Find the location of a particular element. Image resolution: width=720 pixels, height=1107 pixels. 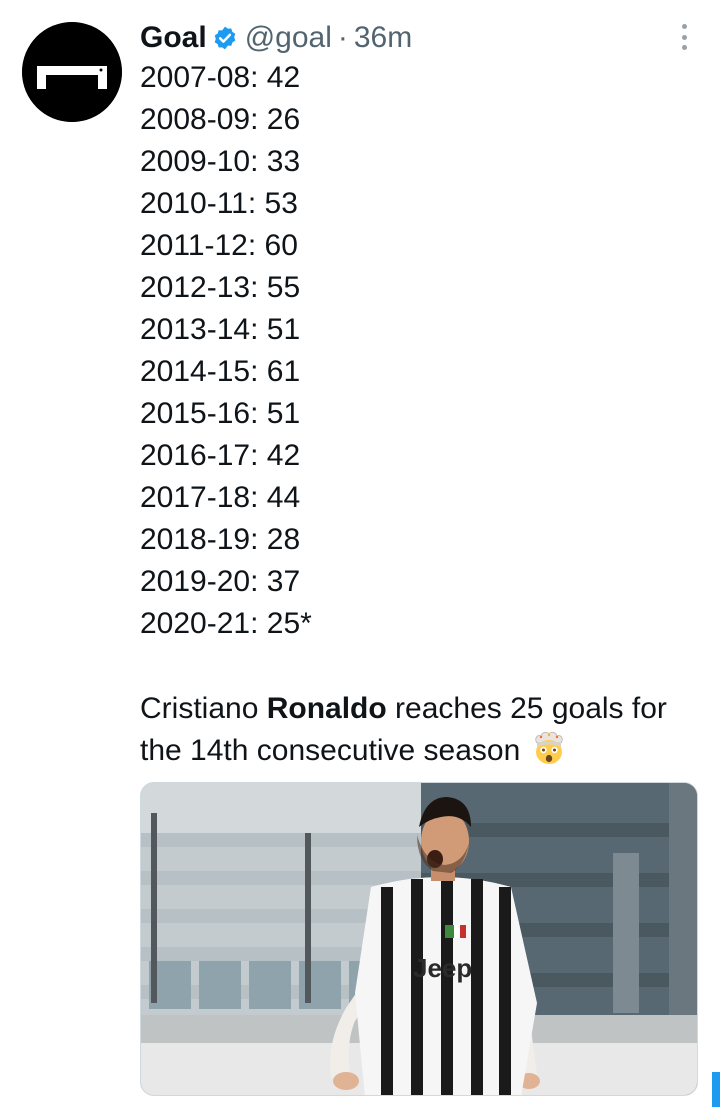

season-line: 2015-16: 51 is located at coordinates (220, 413).